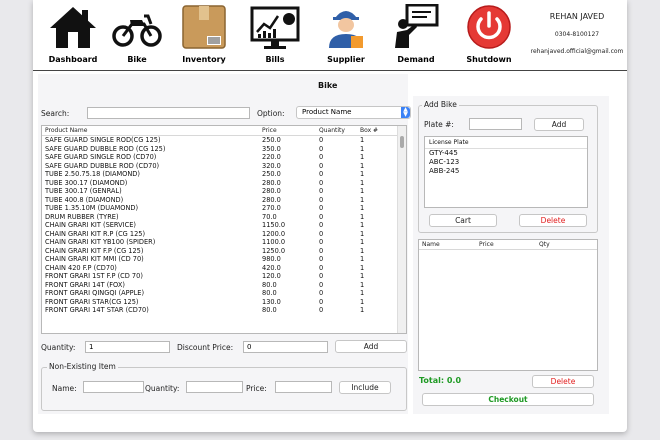  What do you see at coordinates (84, 199) in the screenshot?
I see `table-cell: TUBE 400.8 (DIAMOND)` at bounding box center [84, 199].